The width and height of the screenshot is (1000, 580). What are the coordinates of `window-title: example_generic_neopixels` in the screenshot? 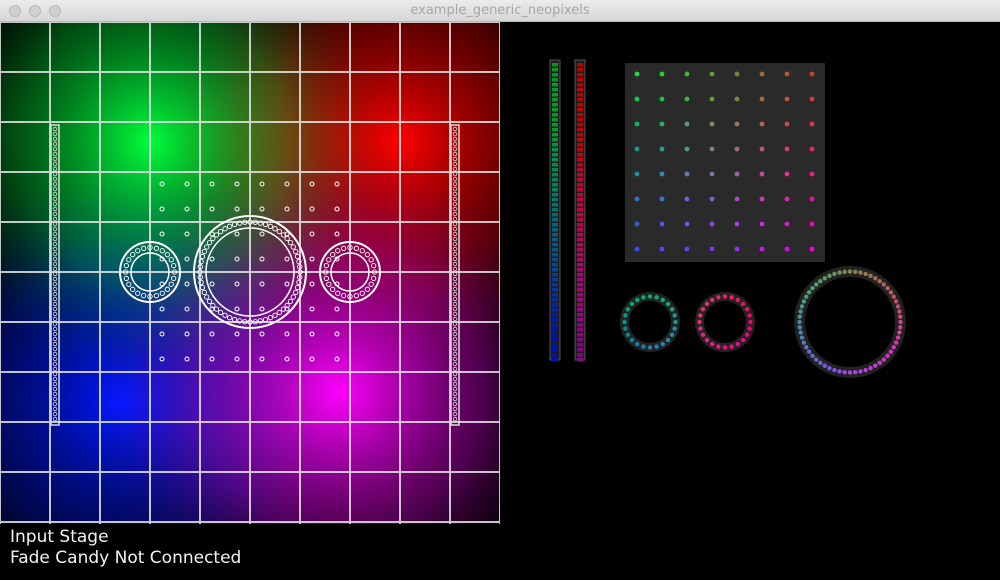 It's located at (500, 10).